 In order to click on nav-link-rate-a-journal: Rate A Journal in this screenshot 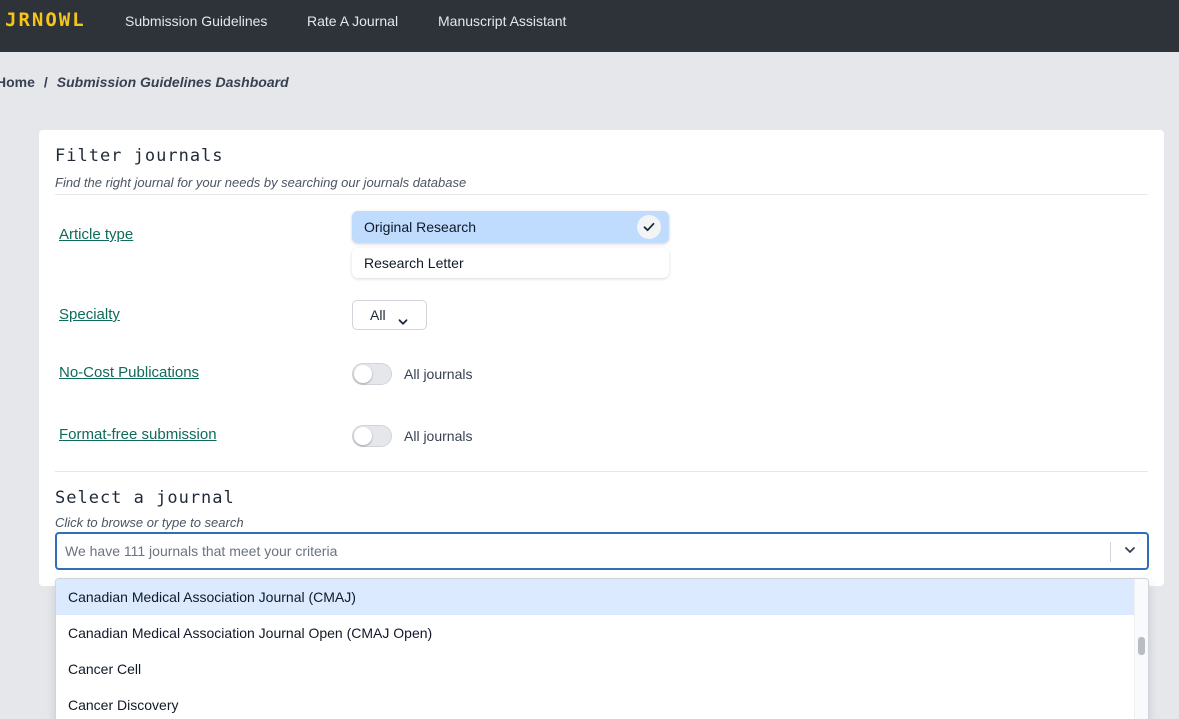, I will do `click(352, 21)`.